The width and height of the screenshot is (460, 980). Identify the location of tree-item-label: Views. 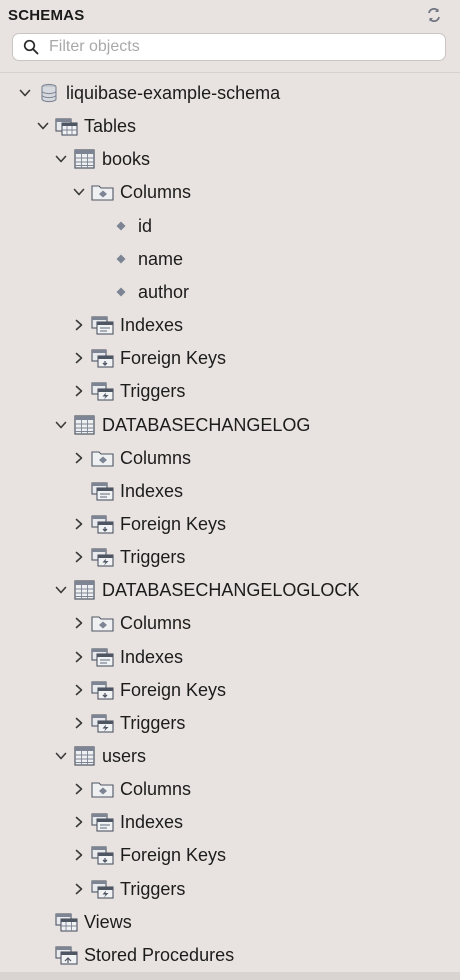
(108, 921).